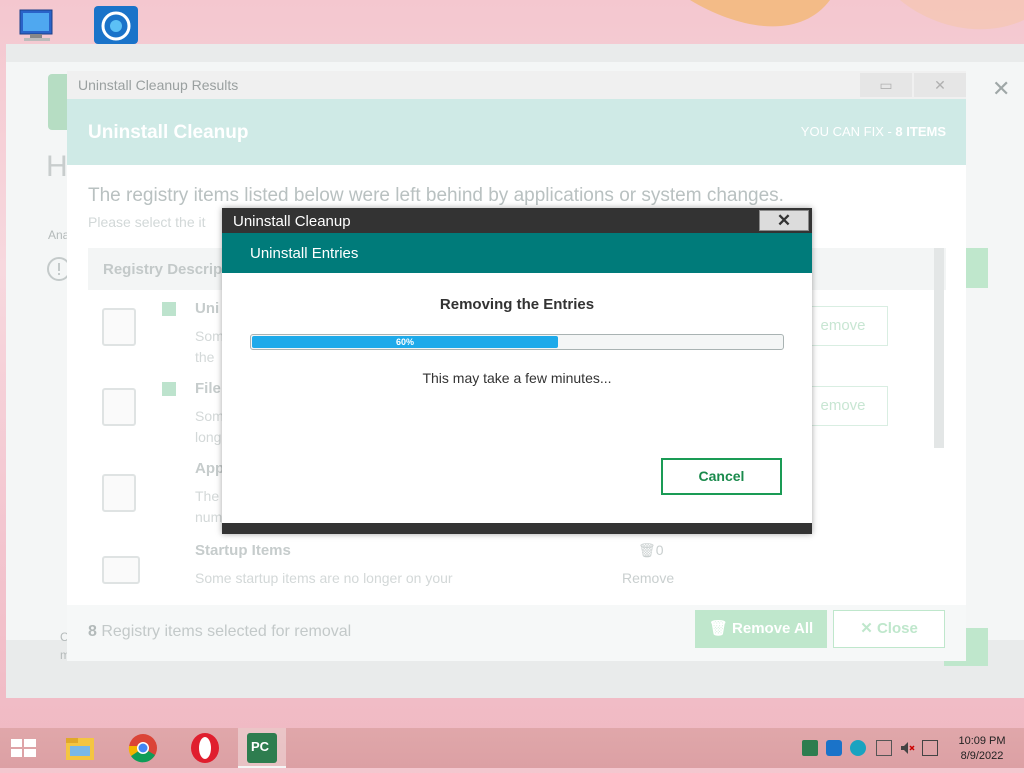  I want to click on svg-text: PC, so click(260, 746).